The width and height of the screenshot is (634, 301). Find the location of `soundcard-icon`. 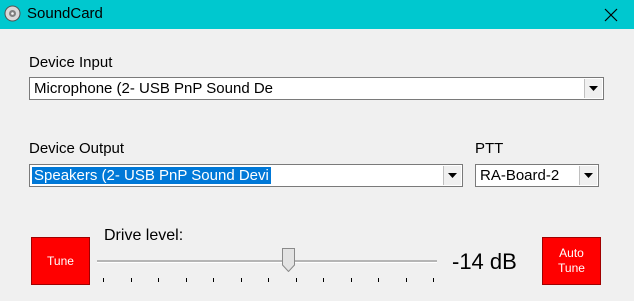

soundcard-icon is located at coordinates (12, 13).